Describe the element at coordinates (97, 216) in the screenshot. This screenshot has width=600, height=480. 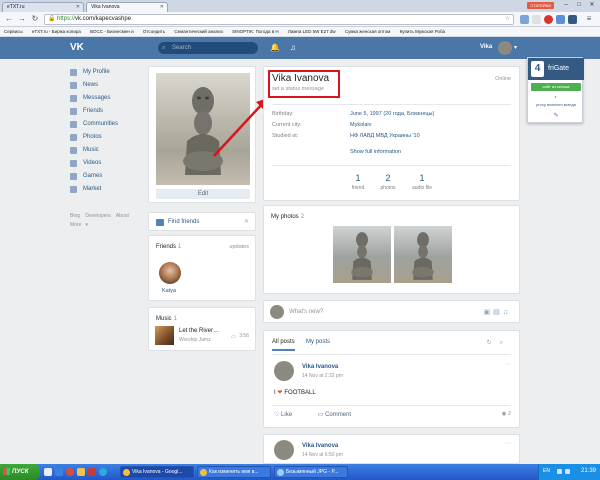
I see `footer-link-developers: Developers` at that location.